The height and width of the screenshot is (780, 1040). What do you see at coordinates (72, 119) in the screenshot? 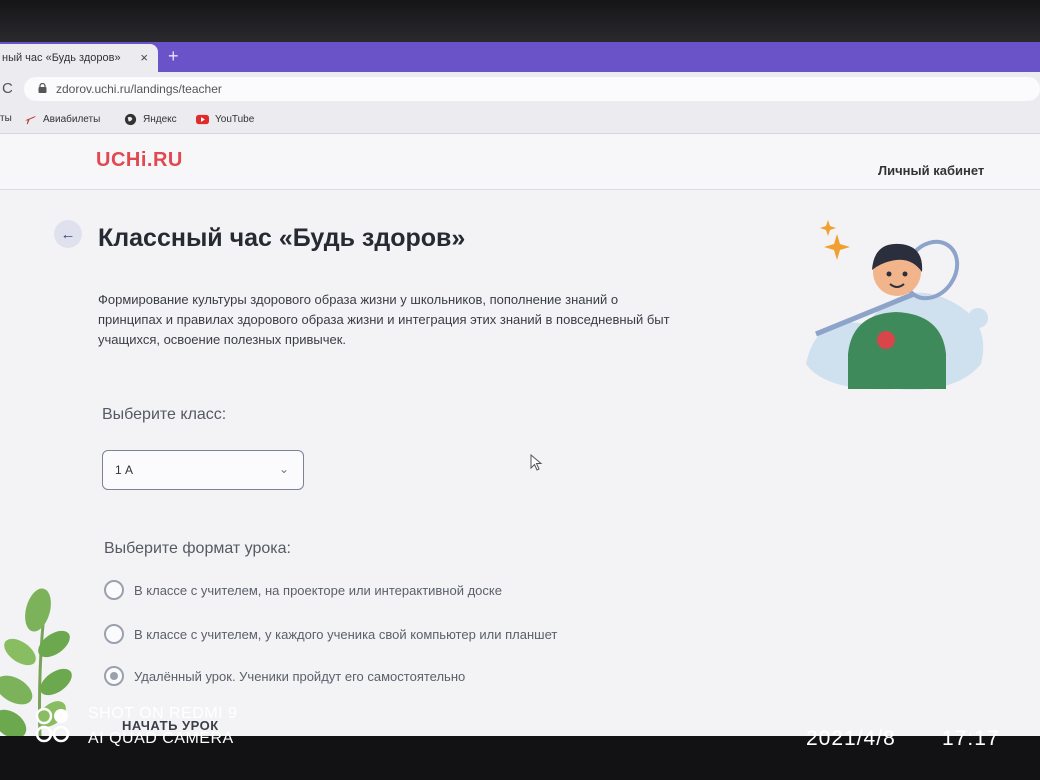
I see `bookmark-label: Авиабилеты` at bounding box center [72, 119].